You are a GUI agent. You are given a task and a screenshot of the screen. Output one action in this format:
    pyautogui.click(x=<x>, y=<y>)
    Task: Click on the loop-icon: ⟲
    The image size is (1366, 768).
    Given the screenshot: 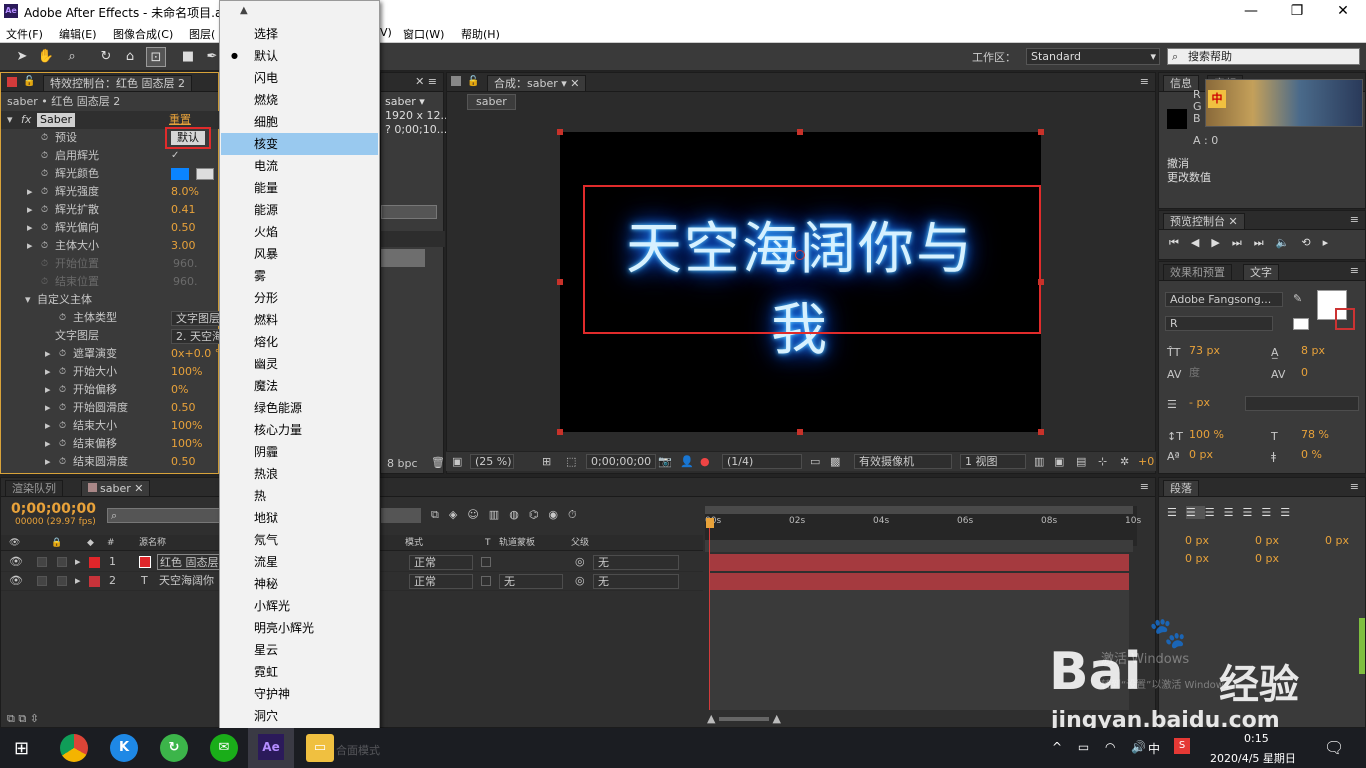 What is the action you would take?
    pyautogui.click(x=1311, y=242)
    